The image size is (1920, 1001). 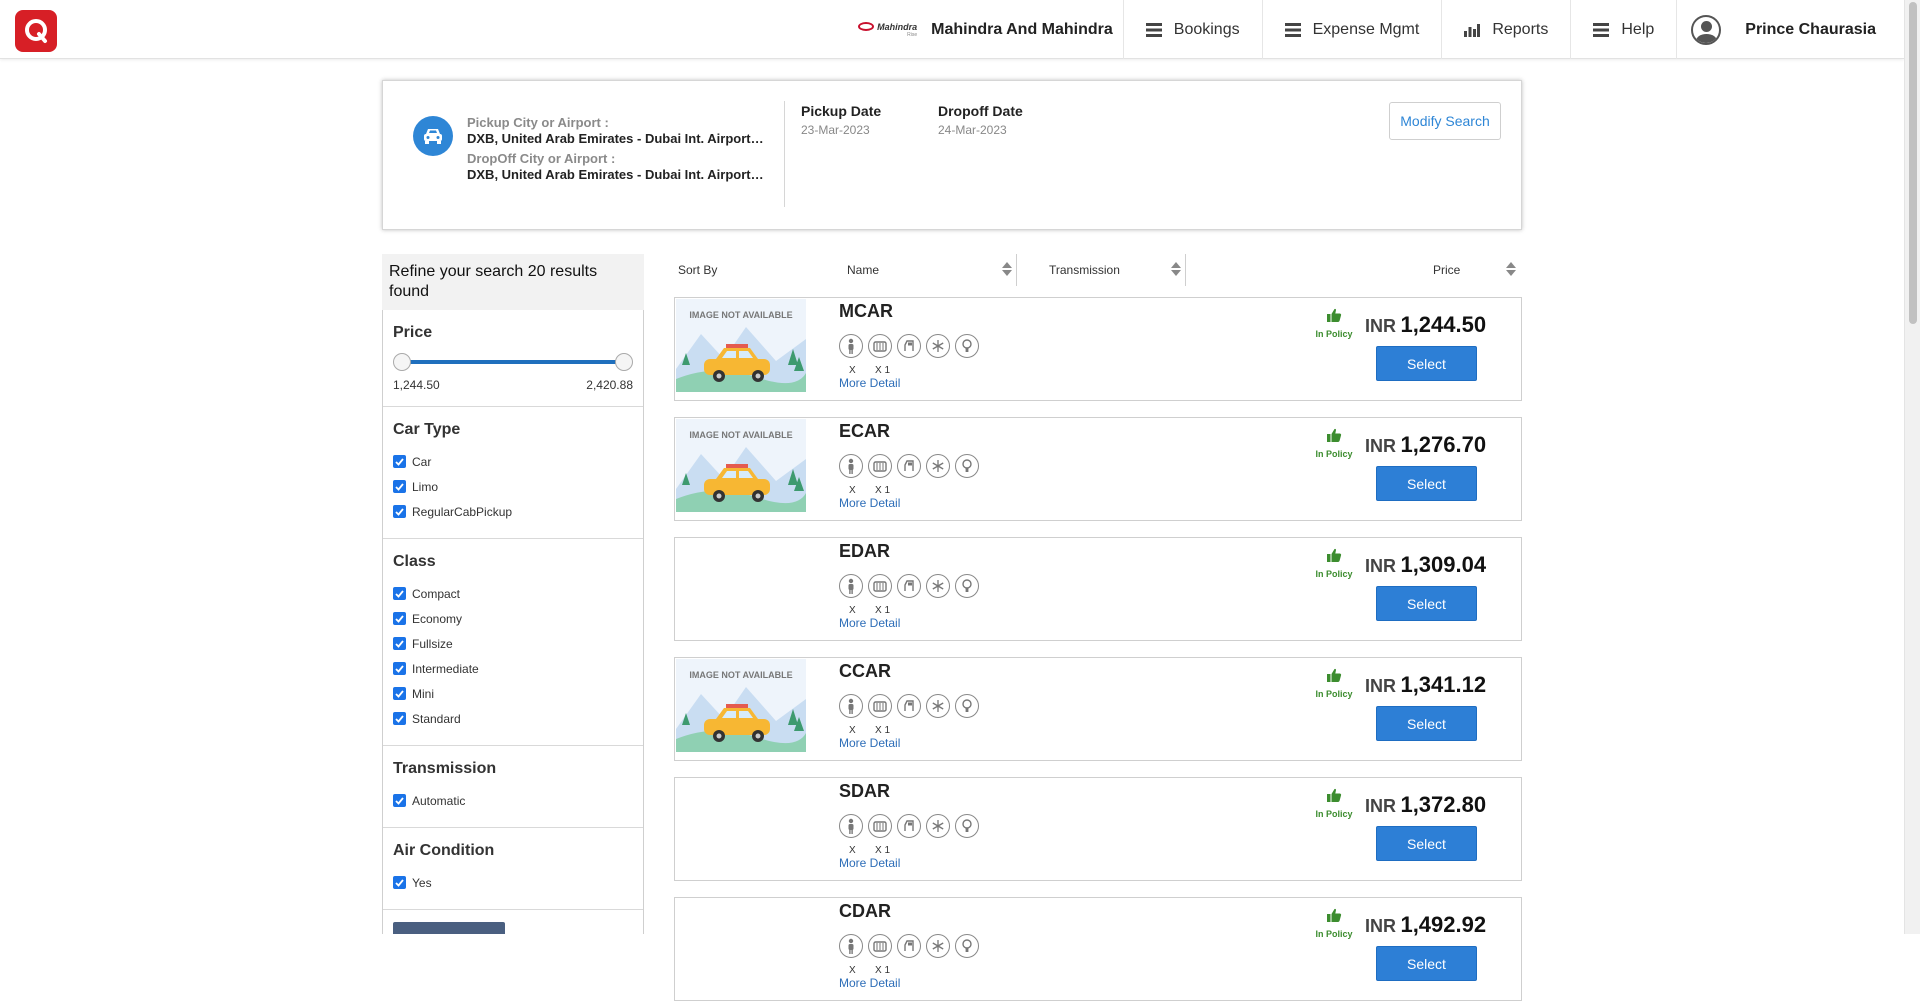 What do you see at coordinates (1153, 29) in the screenshot?
I see `menu-icon` at bounding box center [1153, 29].